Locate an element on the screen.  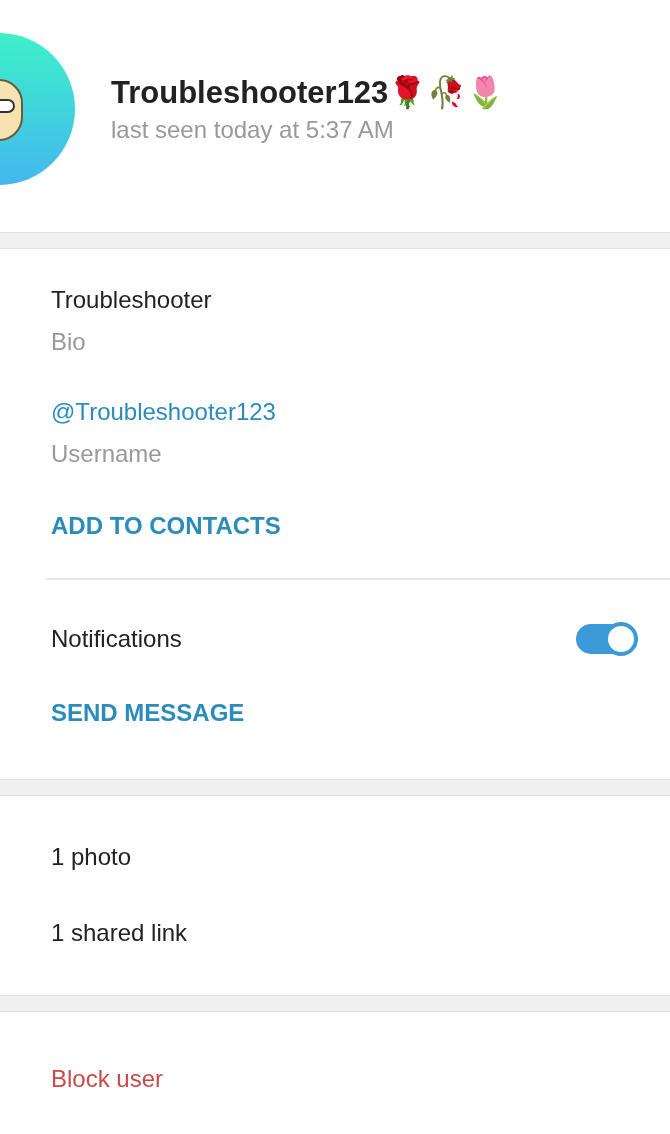
last-seen-status: last seen today at 5:37 AM is located at coordinates (253, 129).